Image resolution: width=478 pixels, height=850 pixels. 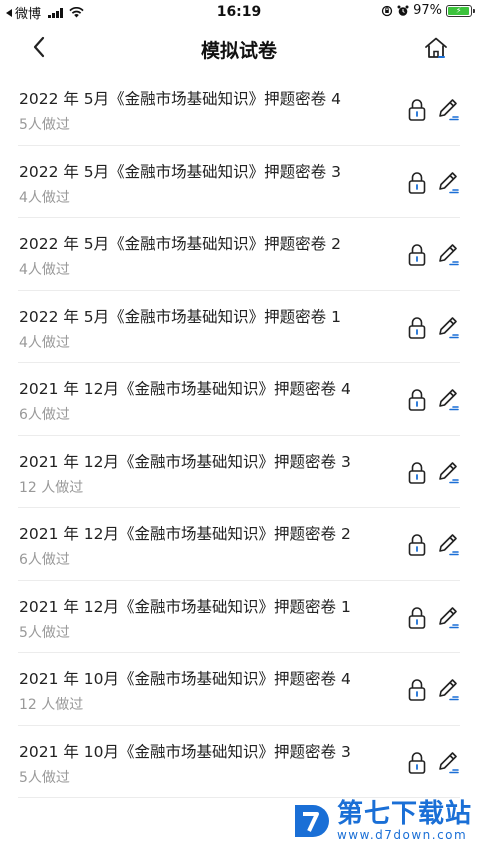 What do you see at coordinates (185, 534) in the screenshot?
I see `item-title: 2021 年 12月《金融市场基础知识》押题密卷 2` at bounding box center [185, 534].